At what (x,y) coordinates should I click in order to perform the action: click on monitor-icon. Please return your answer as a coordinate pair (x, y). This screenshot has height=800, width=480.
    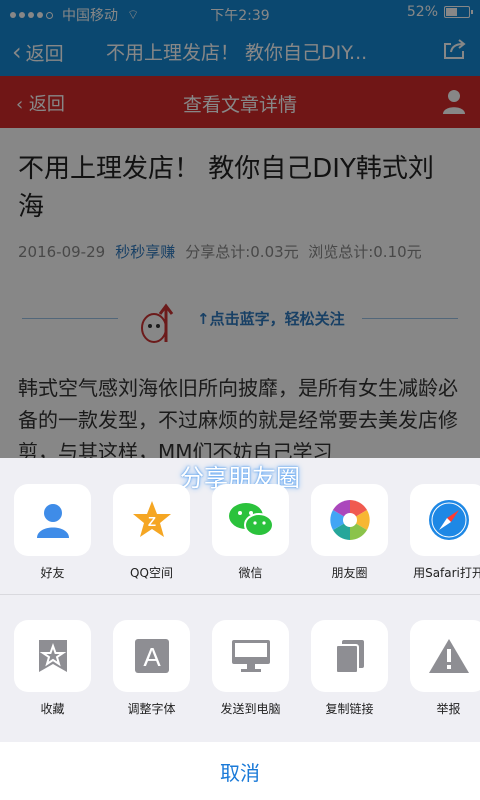
    Looking at the image, I should click on (250, 656).